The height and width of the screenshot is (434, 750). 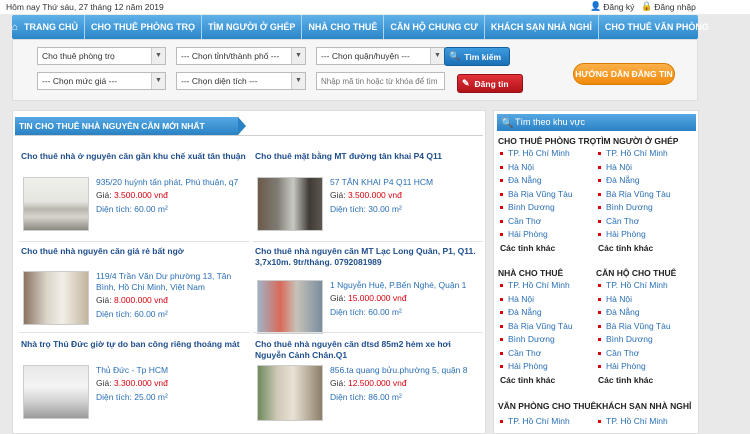 I want to click on nav-offices: CHO THUÊ VĂN PHÒNG, so click(x=657, y=27).